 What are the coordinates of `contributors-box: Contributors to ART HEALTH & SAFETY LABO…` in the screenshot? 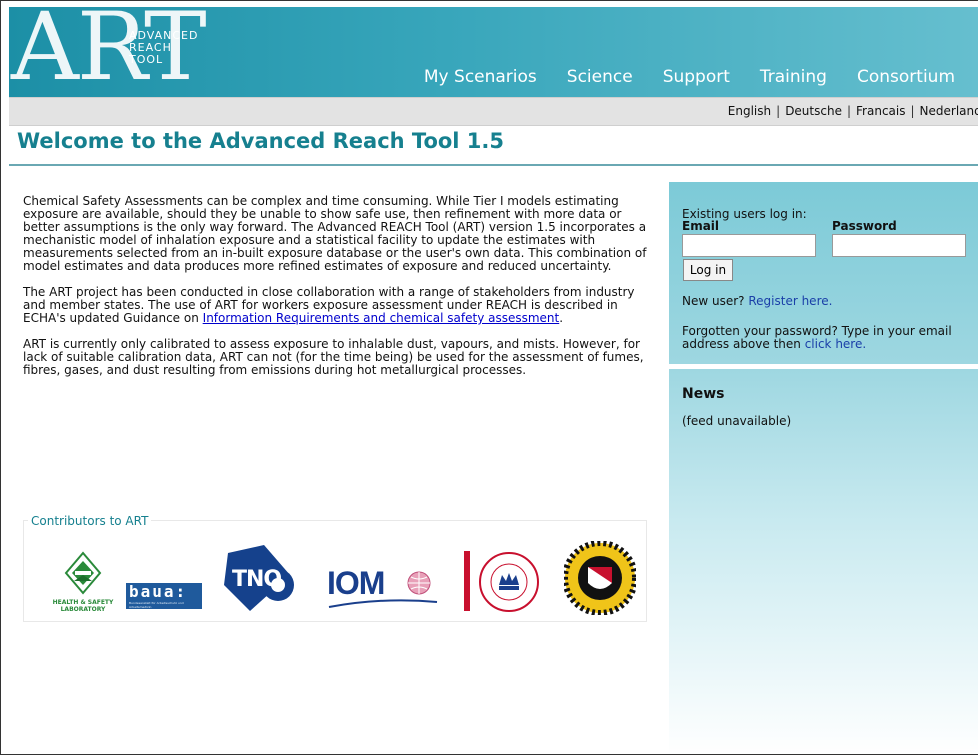 It's located at (335, 568).